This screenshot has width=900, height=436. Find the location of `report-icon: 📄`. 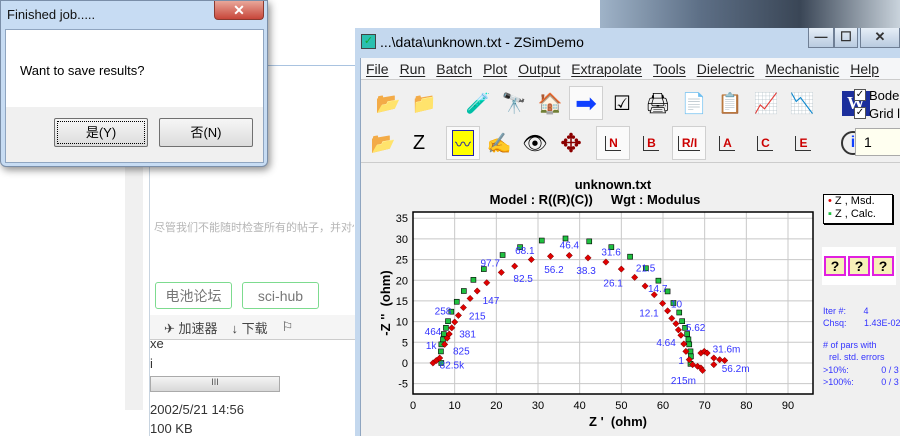

report-icon: 📄 is located at coordinates (694, 103).